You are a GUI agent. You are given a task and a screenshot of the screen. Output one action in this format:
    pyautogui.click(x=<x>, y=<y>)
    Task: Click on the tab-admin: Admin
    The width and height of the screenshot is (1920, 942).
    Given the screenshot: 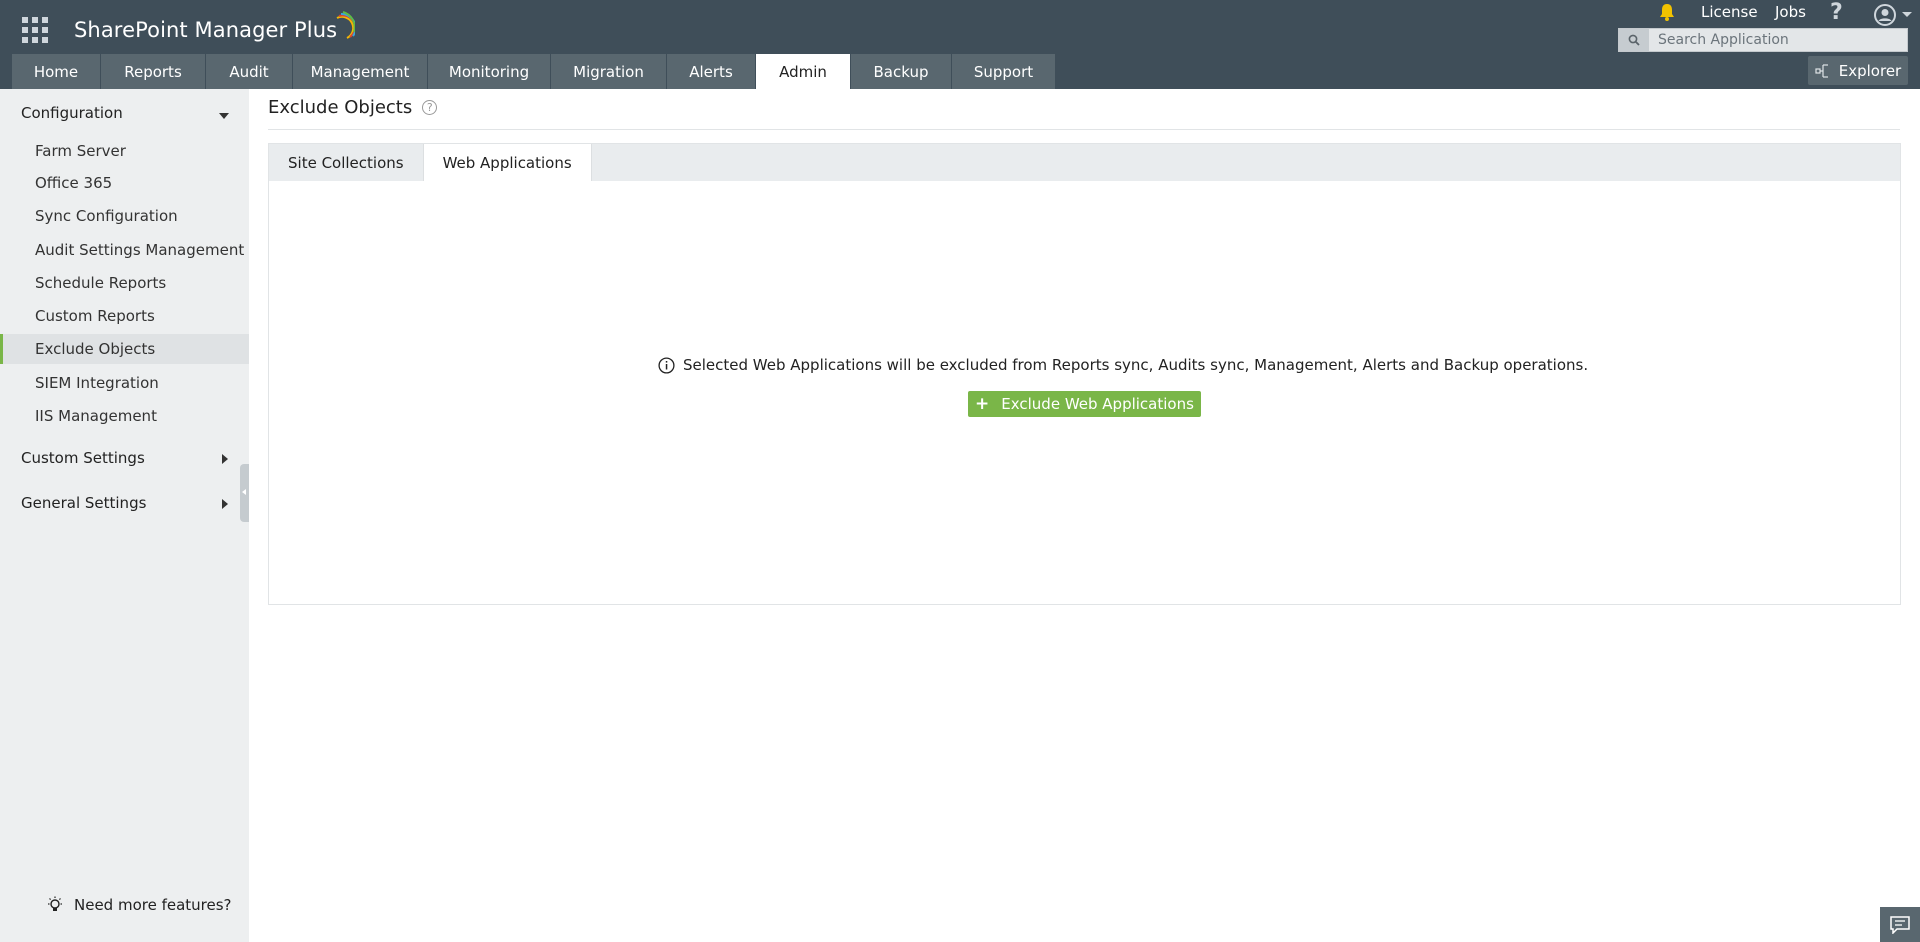 What is the action you would take?
    pyautogui.click(x=803, y=71)
    